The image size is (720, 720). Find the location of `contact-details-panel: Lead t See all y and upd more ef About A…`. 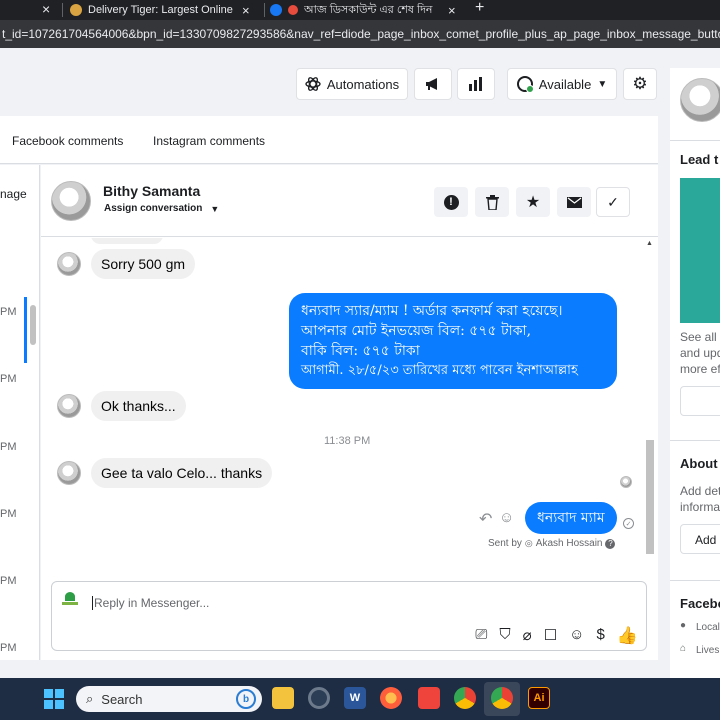

contact-details-panel: Lead t See all y and upd more ef About A… is located at coordinates (695, 373).